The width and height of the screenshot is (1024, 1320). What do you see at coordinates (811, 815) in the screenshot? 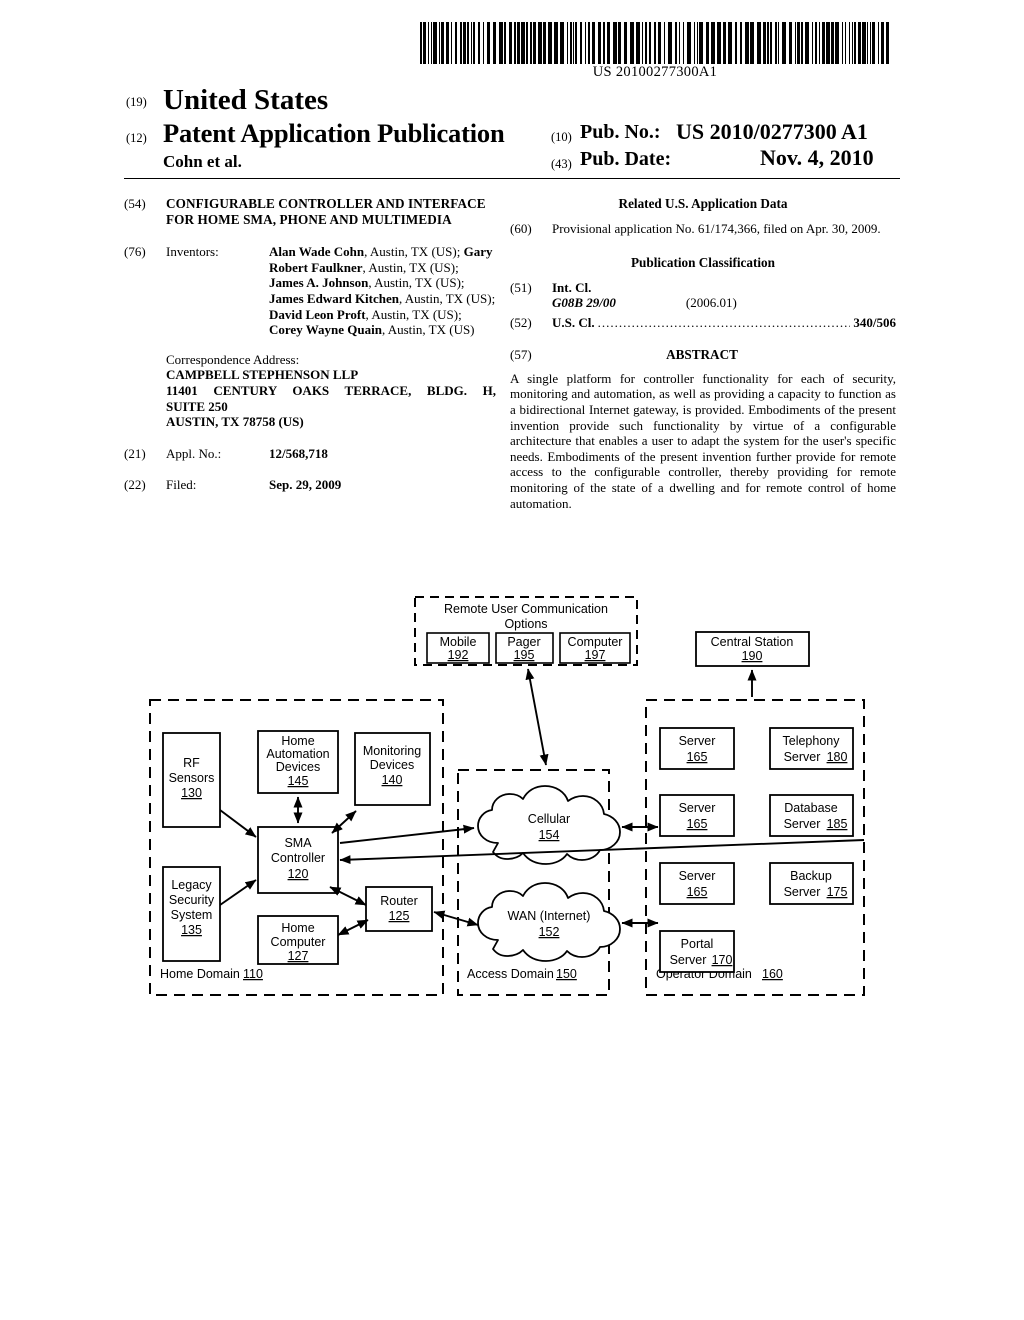
I see `box-database-server: Database Server 185` at bounding box center [811, 815].